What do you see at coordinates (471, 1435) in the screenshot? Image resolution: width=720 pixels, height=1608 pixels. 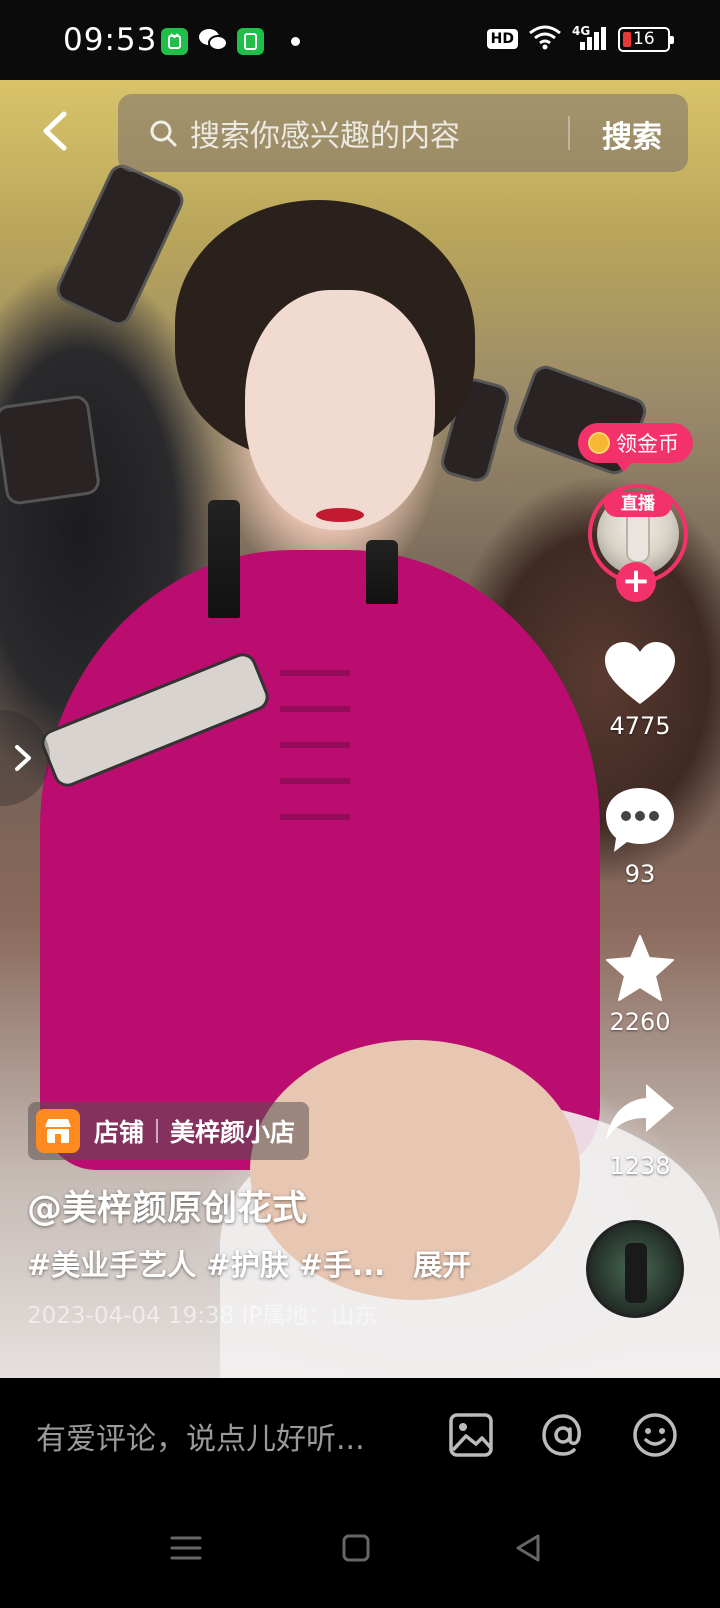 I see `image-icon` at bounding box center [471, 1435].